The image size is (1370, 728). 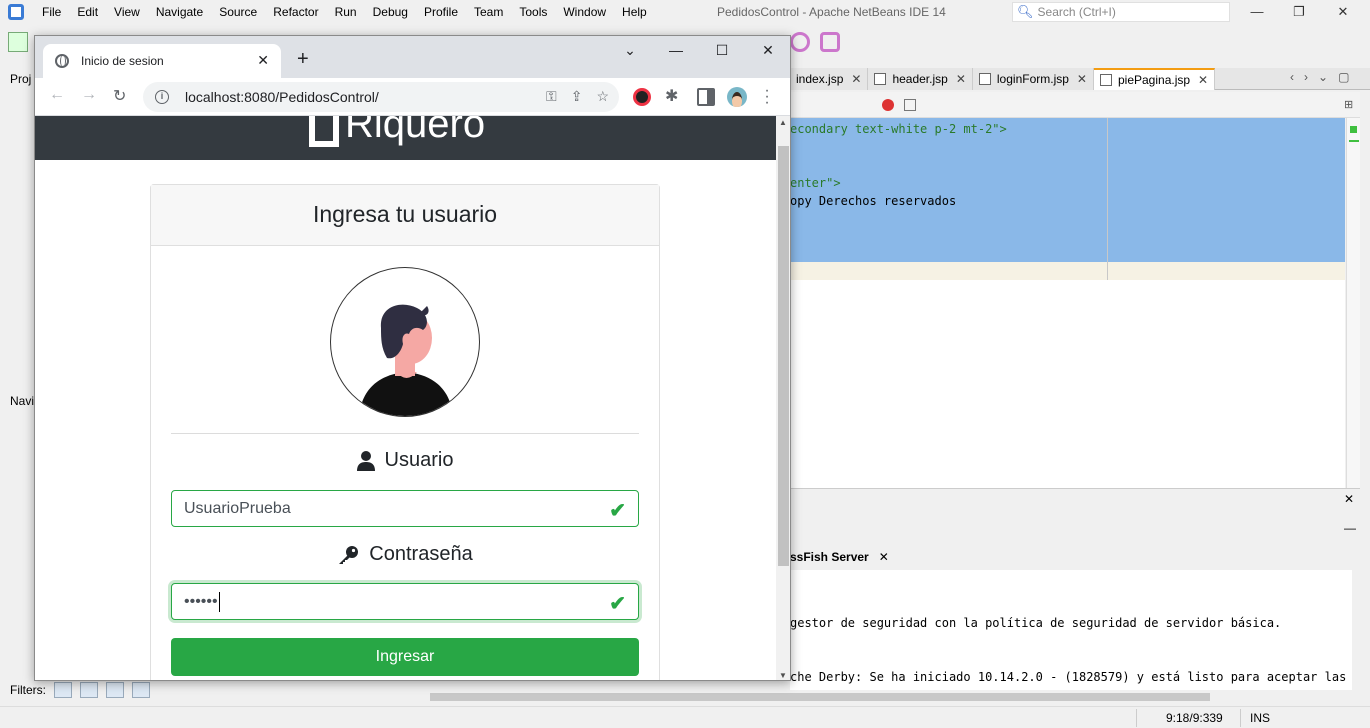 I want to click on editor-toolbar: ⊞, so click(x=1075, y=105).